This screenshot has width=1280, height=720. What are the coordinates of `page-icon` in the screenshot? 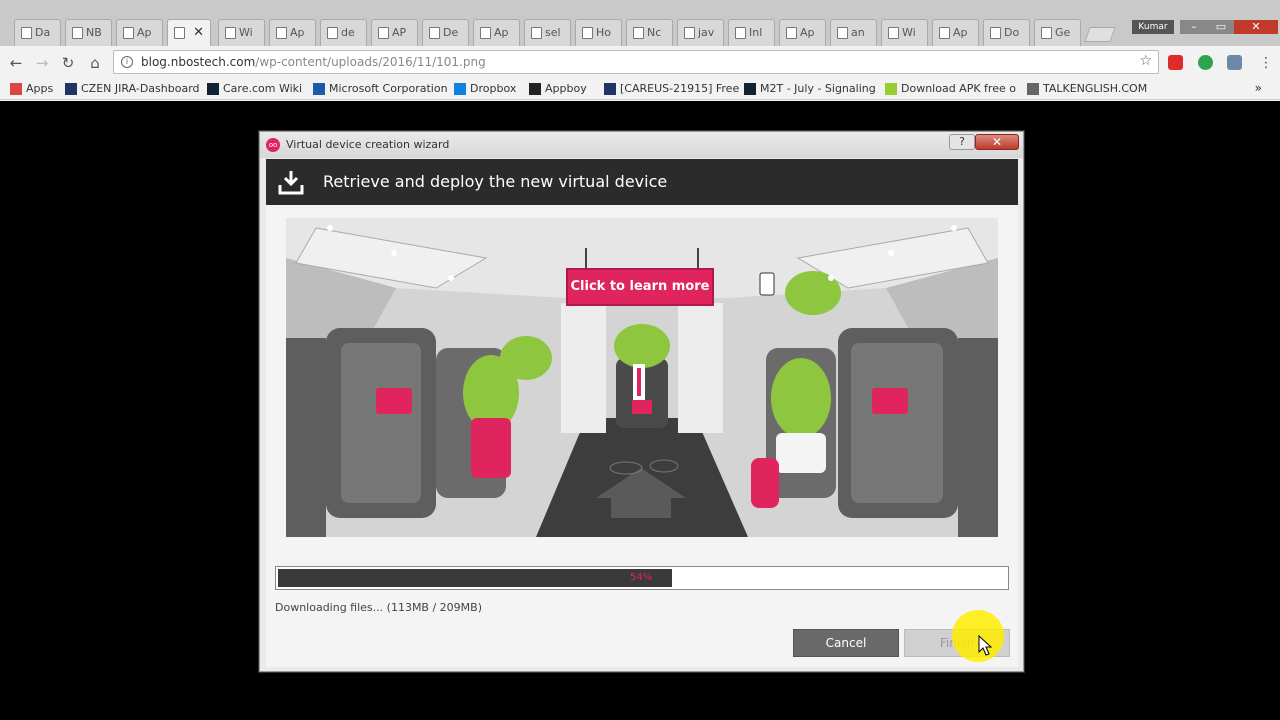 It's located at (383, 33).